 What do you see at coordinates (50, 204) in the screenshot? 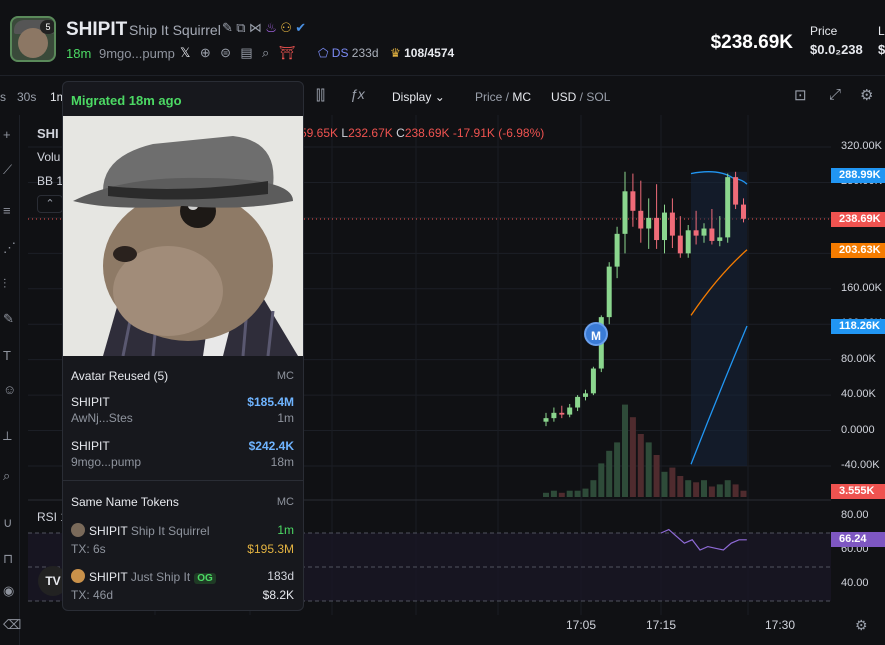
I see `collapse-legend-button: ⌃` at bounding box center [50, 204].